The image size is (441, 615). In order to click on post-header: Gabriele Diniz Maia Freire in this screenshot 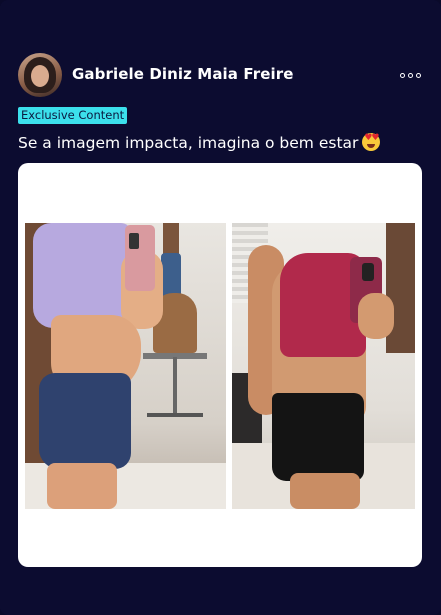, I will do `click(220, 75)`.